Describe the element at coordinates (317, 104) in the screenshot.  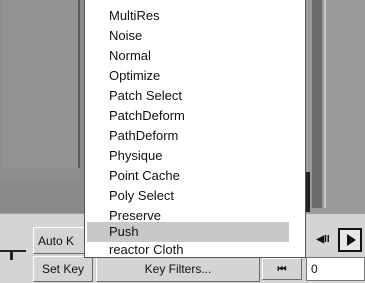
I see `track-bar` at that location.